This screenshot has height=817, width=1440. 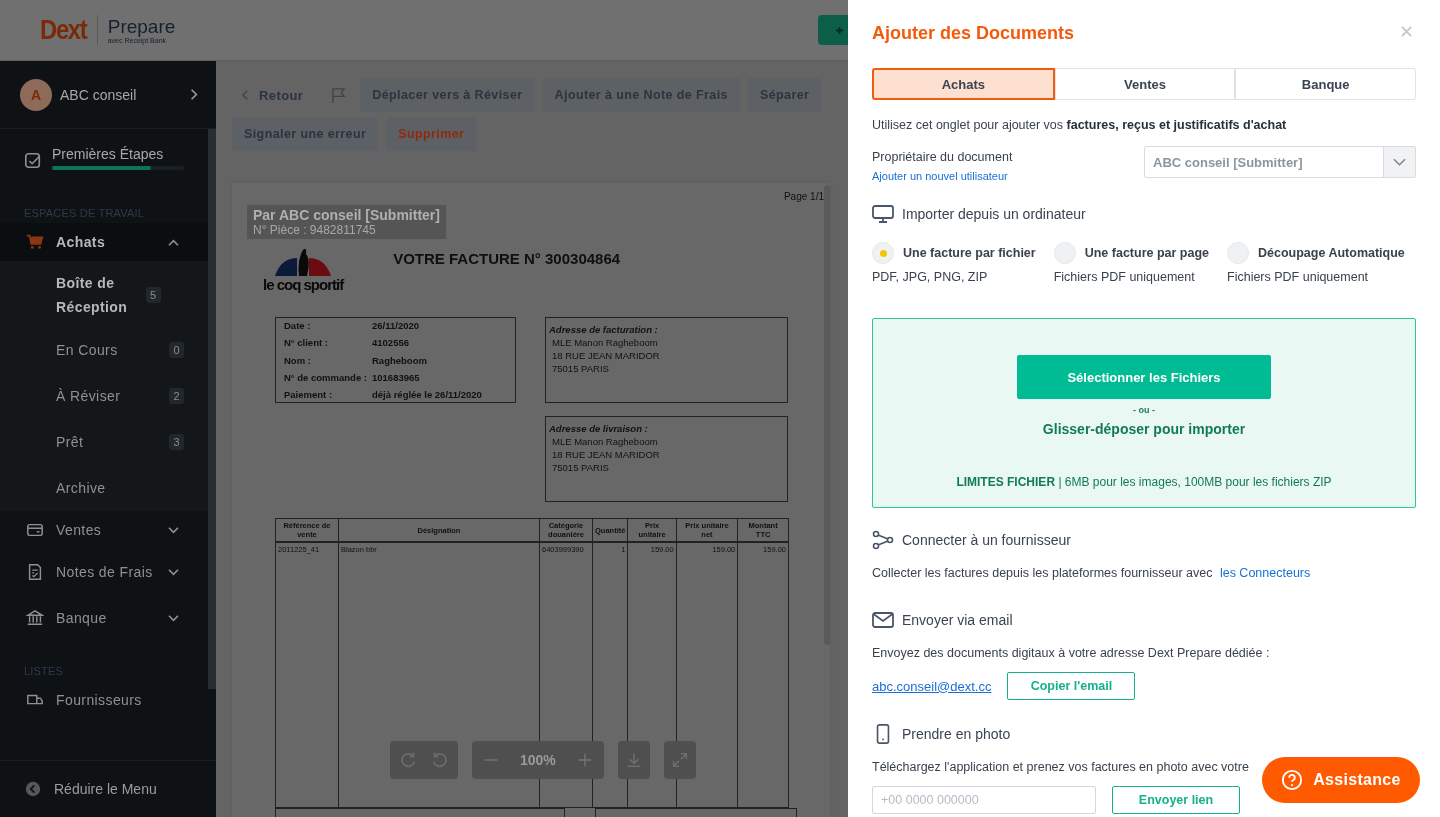 I want to click on nav-item: Banque, so click(x=104, y=618).